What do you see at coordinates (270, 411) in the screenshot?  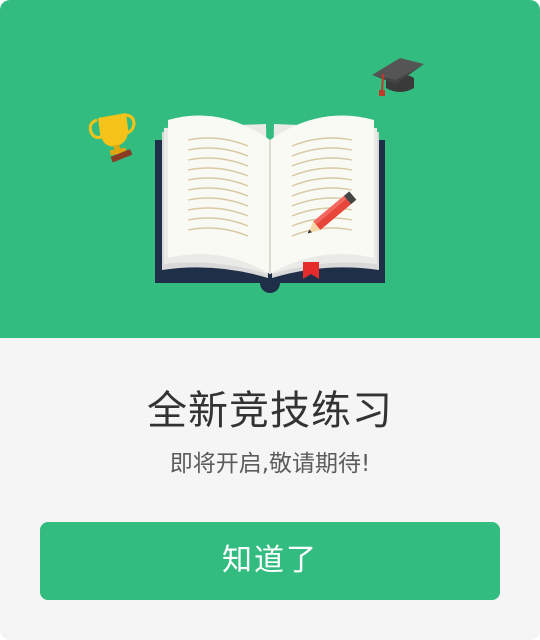 I see `dialog-title: 全新竞技练习` at bounding box center [270, 411].